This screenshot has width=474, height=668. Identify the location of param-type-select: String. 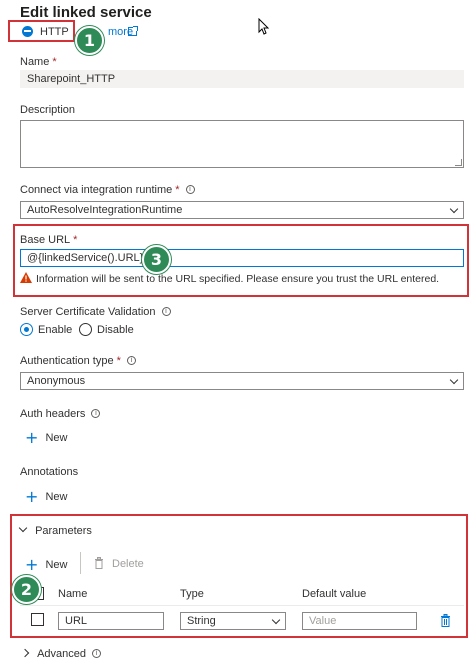
(233, 621).